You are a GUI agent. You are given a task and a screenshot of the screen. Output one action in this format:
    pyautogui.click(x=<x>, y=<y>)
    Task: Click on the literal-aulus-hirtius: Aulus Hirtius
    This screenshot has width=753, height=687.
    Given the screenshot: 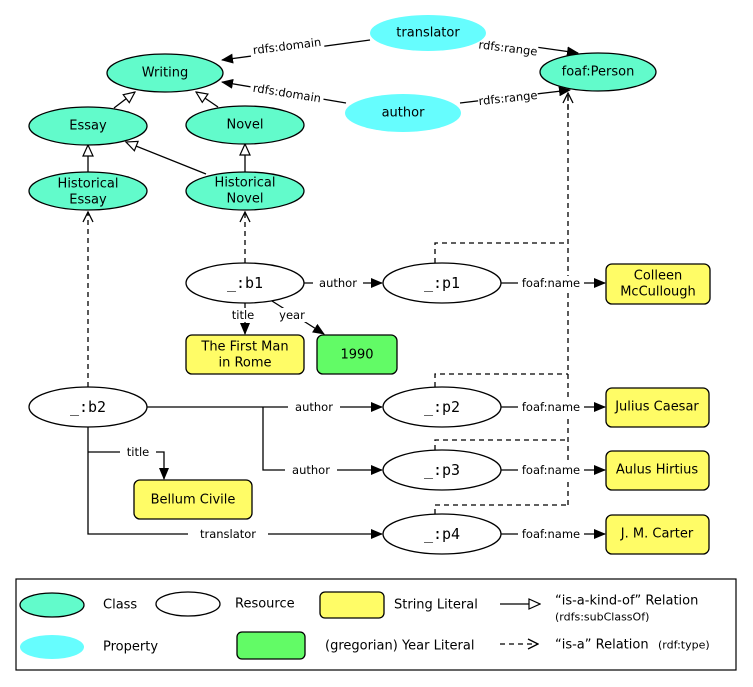 What is the action you would take?
    pyautogui.click(x=657, y=470)
    